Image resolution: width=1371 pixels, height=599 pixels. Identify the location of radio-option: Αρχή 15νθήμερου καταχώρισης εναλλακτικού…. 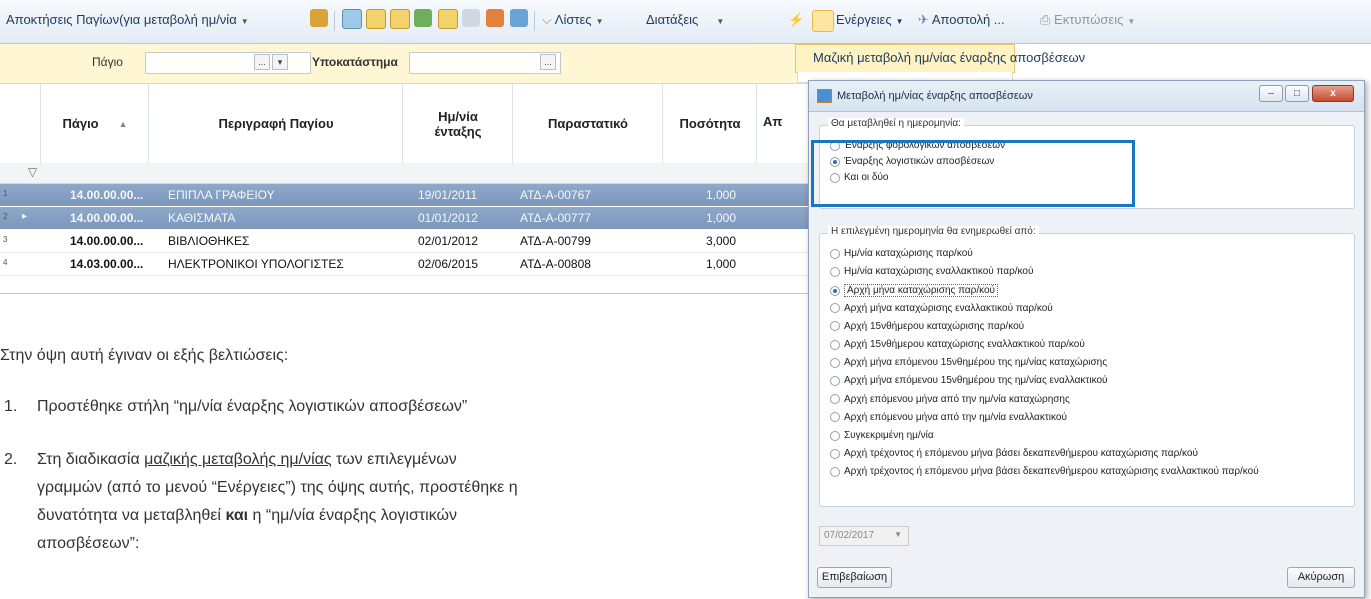
(957, 344).